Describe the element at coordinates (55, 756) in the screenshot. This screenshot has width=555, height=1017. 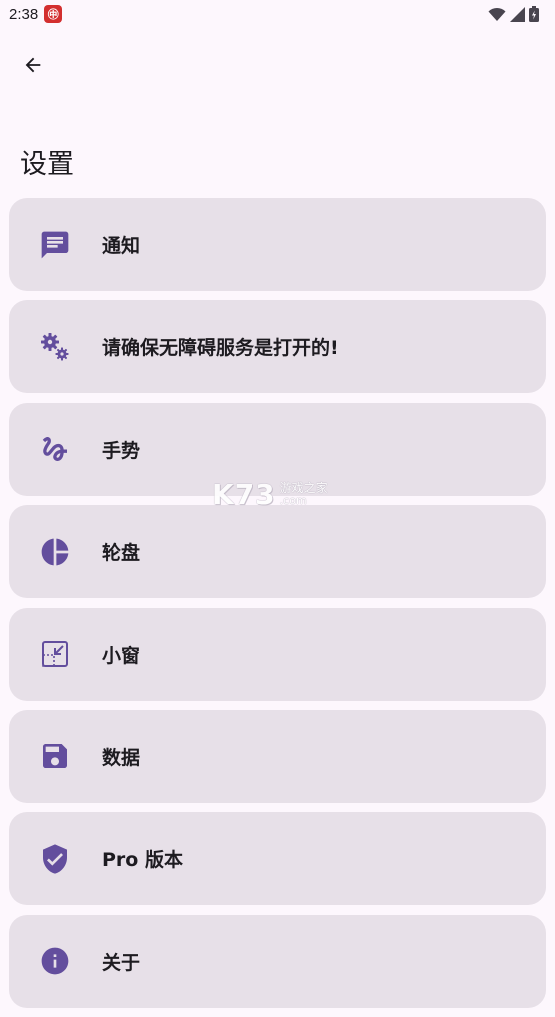
I see `save-icon` at that location.